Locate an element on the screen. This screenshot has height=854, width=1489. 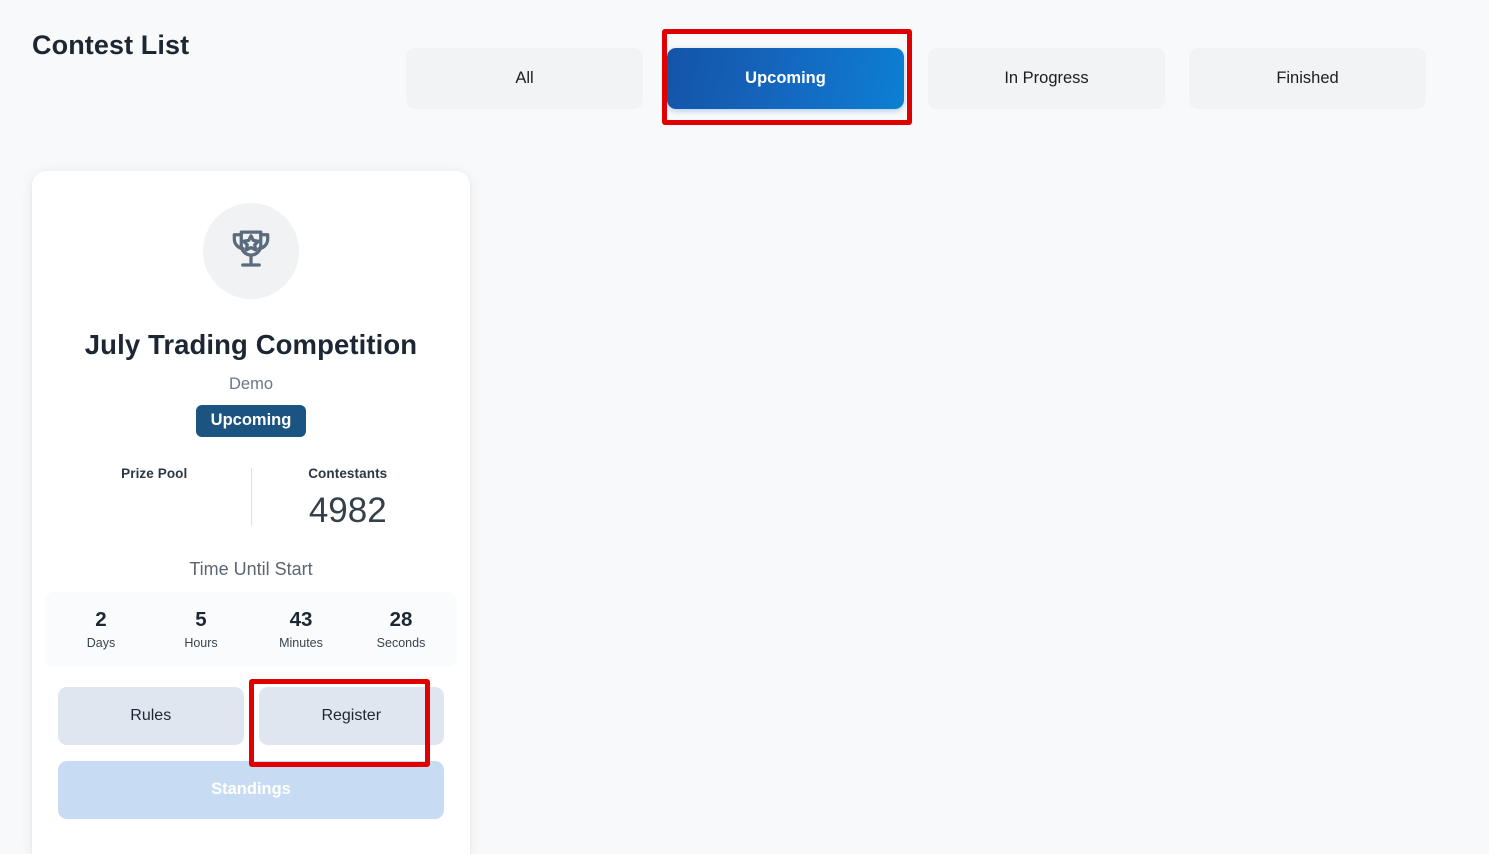
countdown-timer: 2 Days 5 Hours 43 Minutes 28 Seconds is located at coordinates (251, 629).